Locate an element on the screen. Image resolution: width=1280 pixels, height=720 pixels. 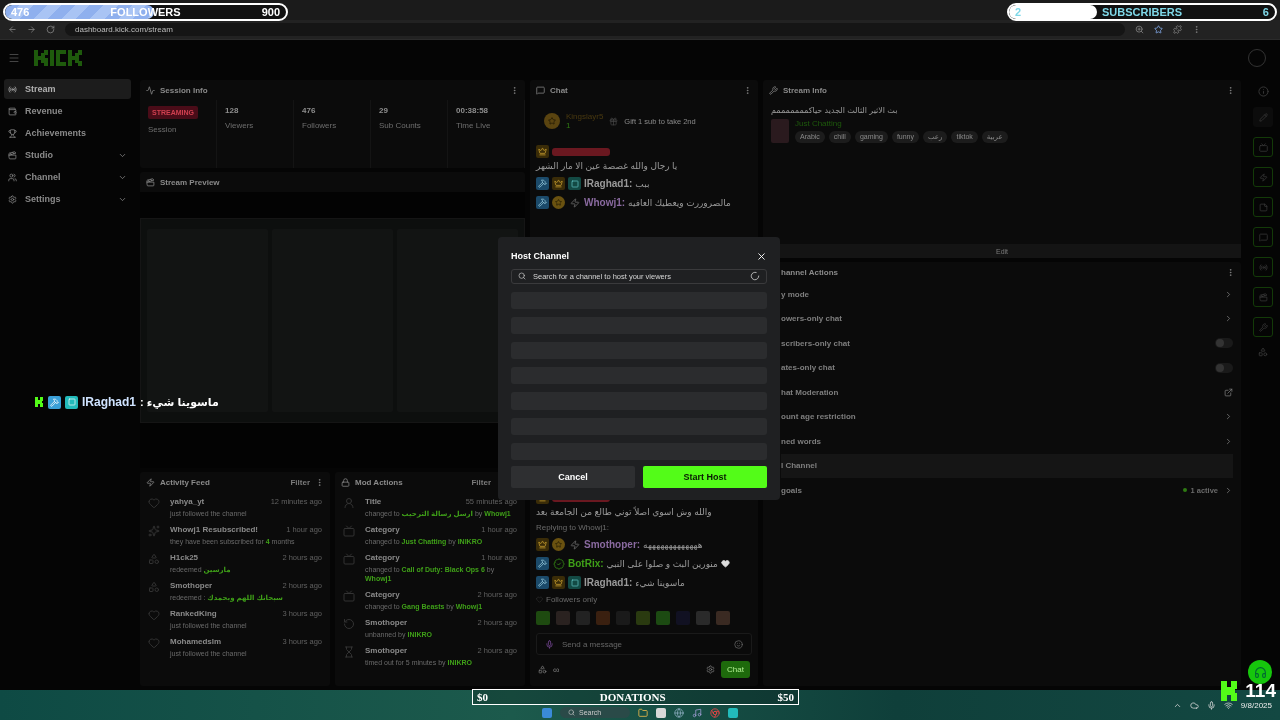
chat-icon is located at coordinates (1263, 237).